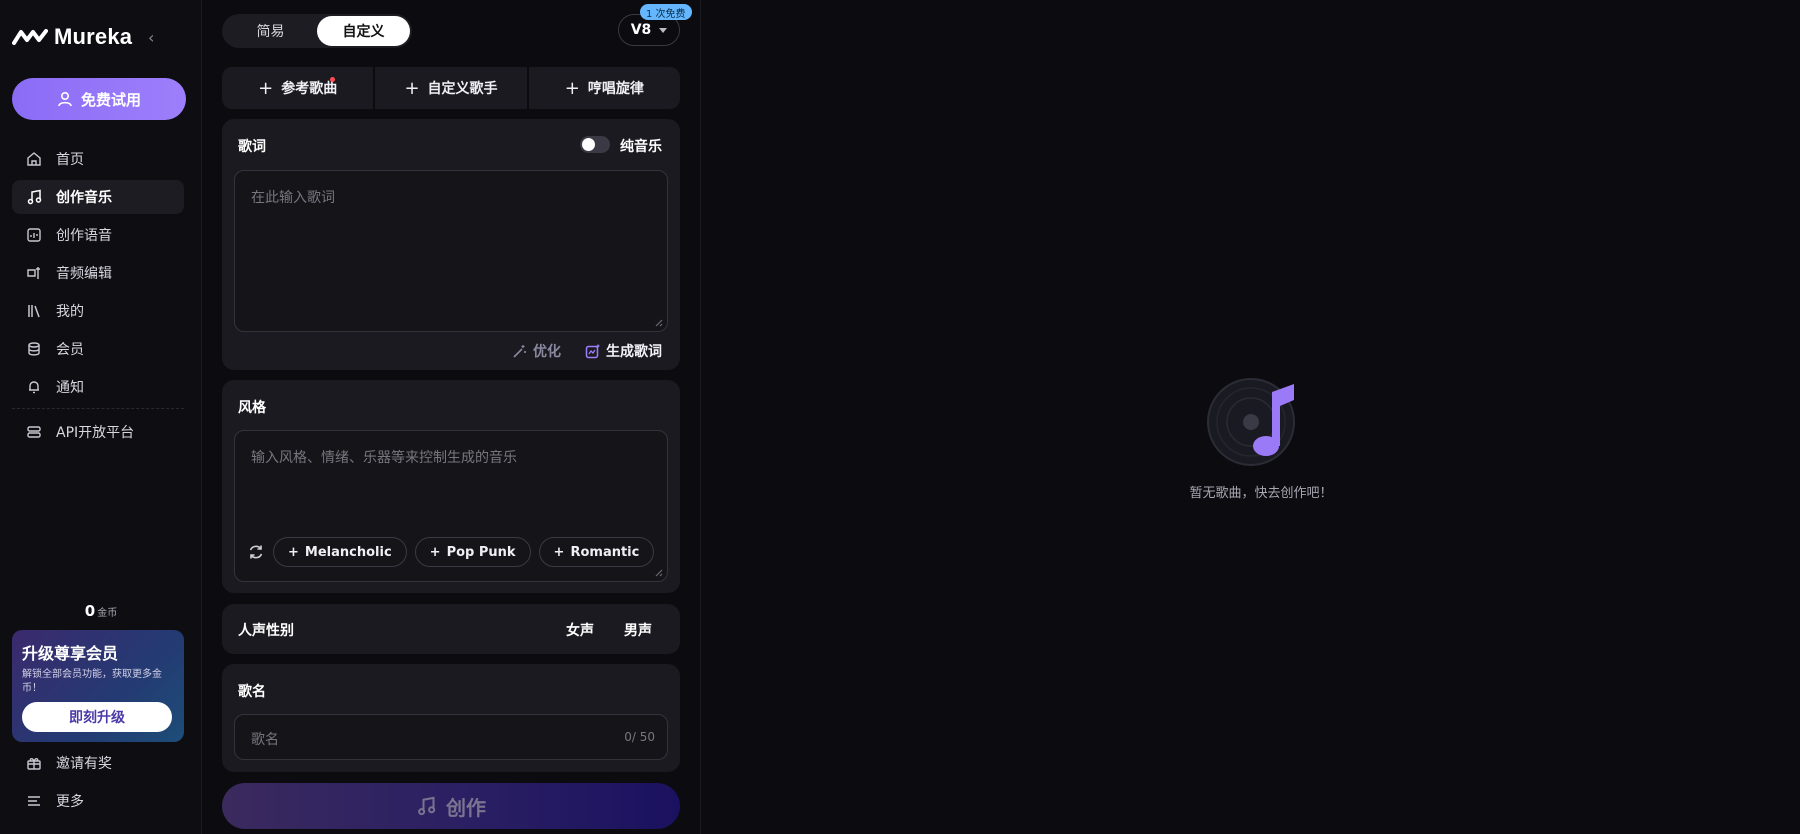  What do you see at coordinates (98, 349) in the screenshot?
I see `sidebar-item-membership: 会员` at bounding box center [98, 349].